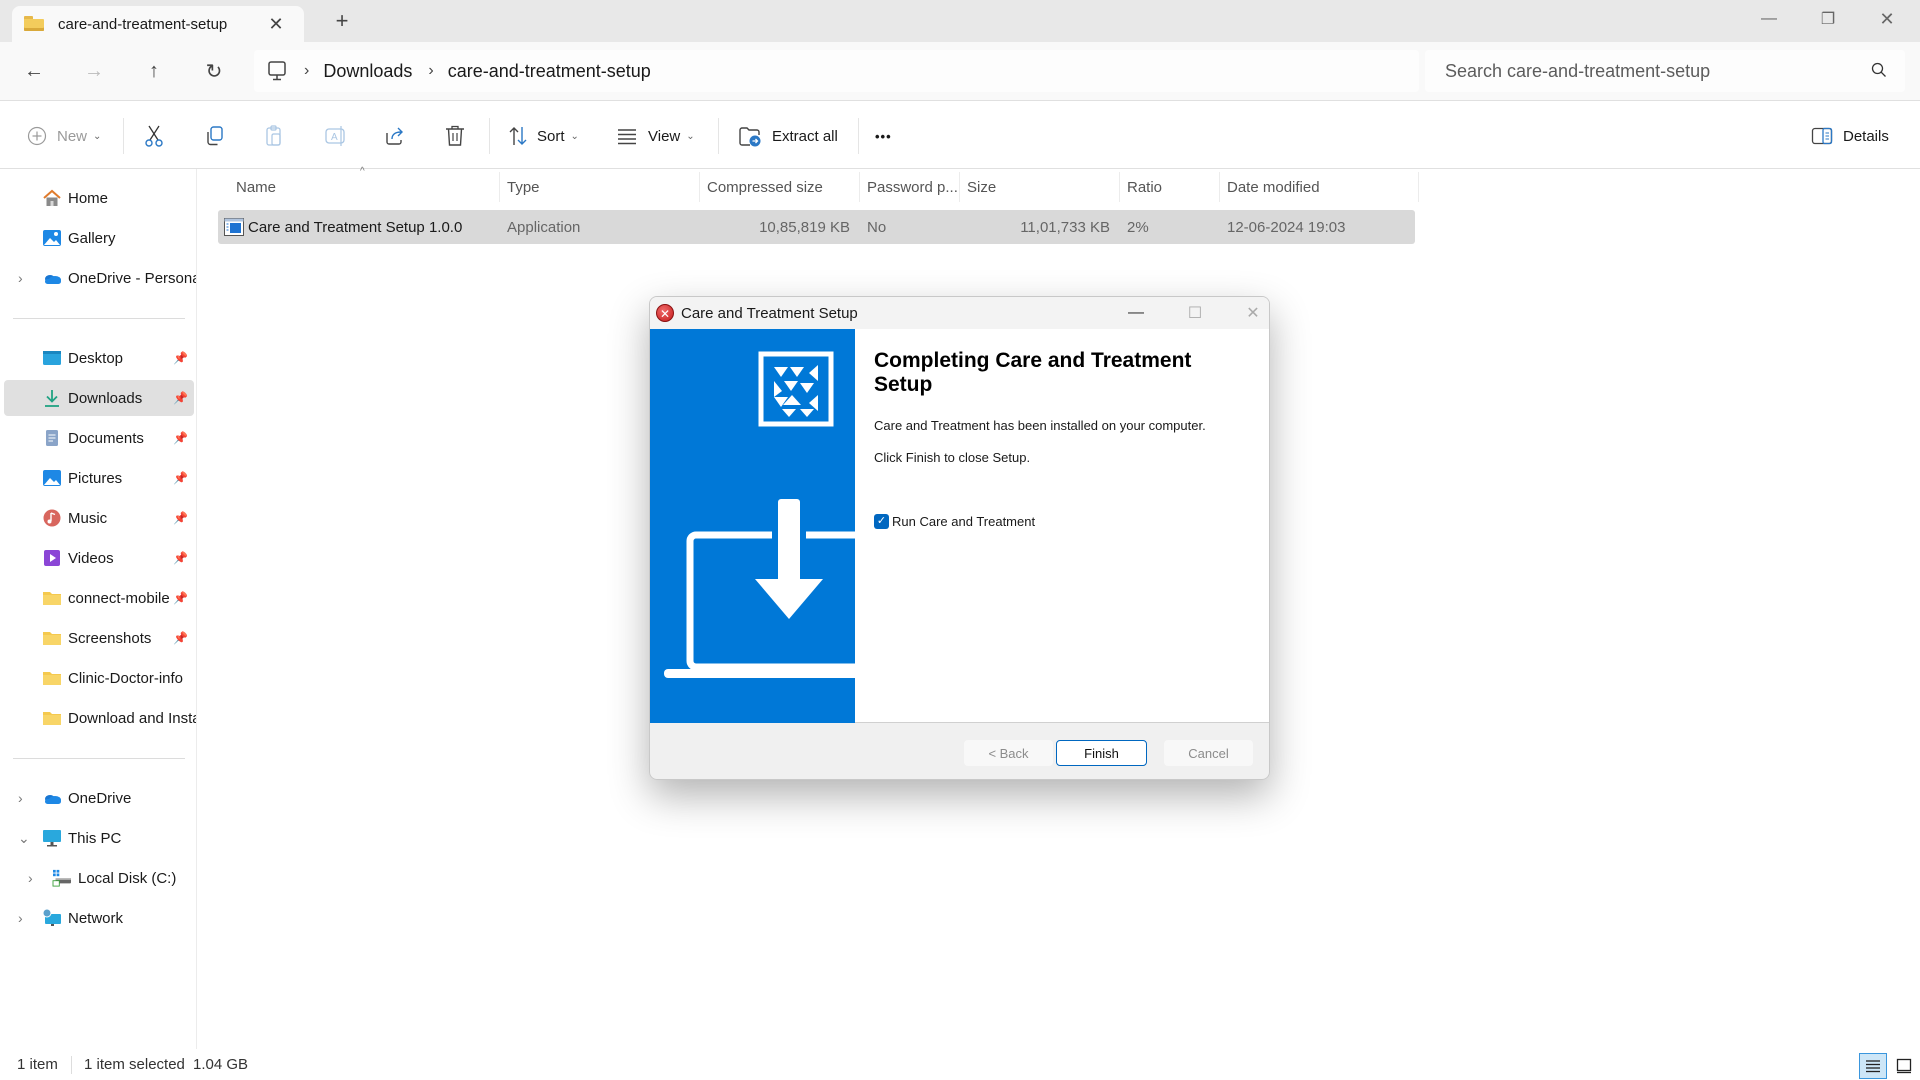  Describe the element at coordinates (367, 71) in the screenshot. I see `breadcrumb-downloads: Downloads` at that location.